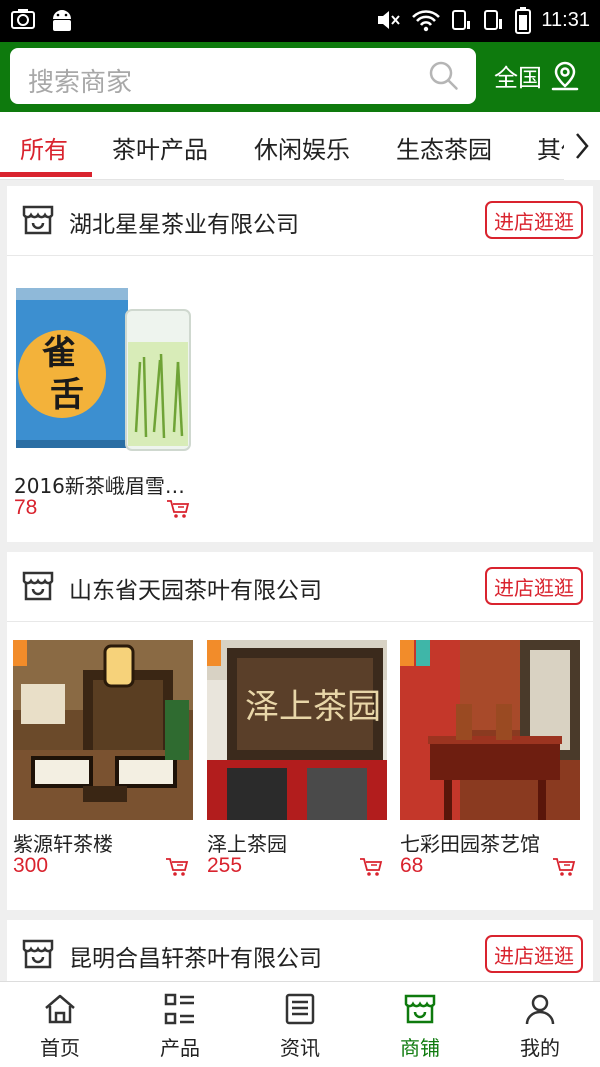 The height and width of the screenshot is (1067, 600). Describe the element at coordinates (444, 147) in the screenshot. I see `tab-eco-garden: 生态茶园` at that location.